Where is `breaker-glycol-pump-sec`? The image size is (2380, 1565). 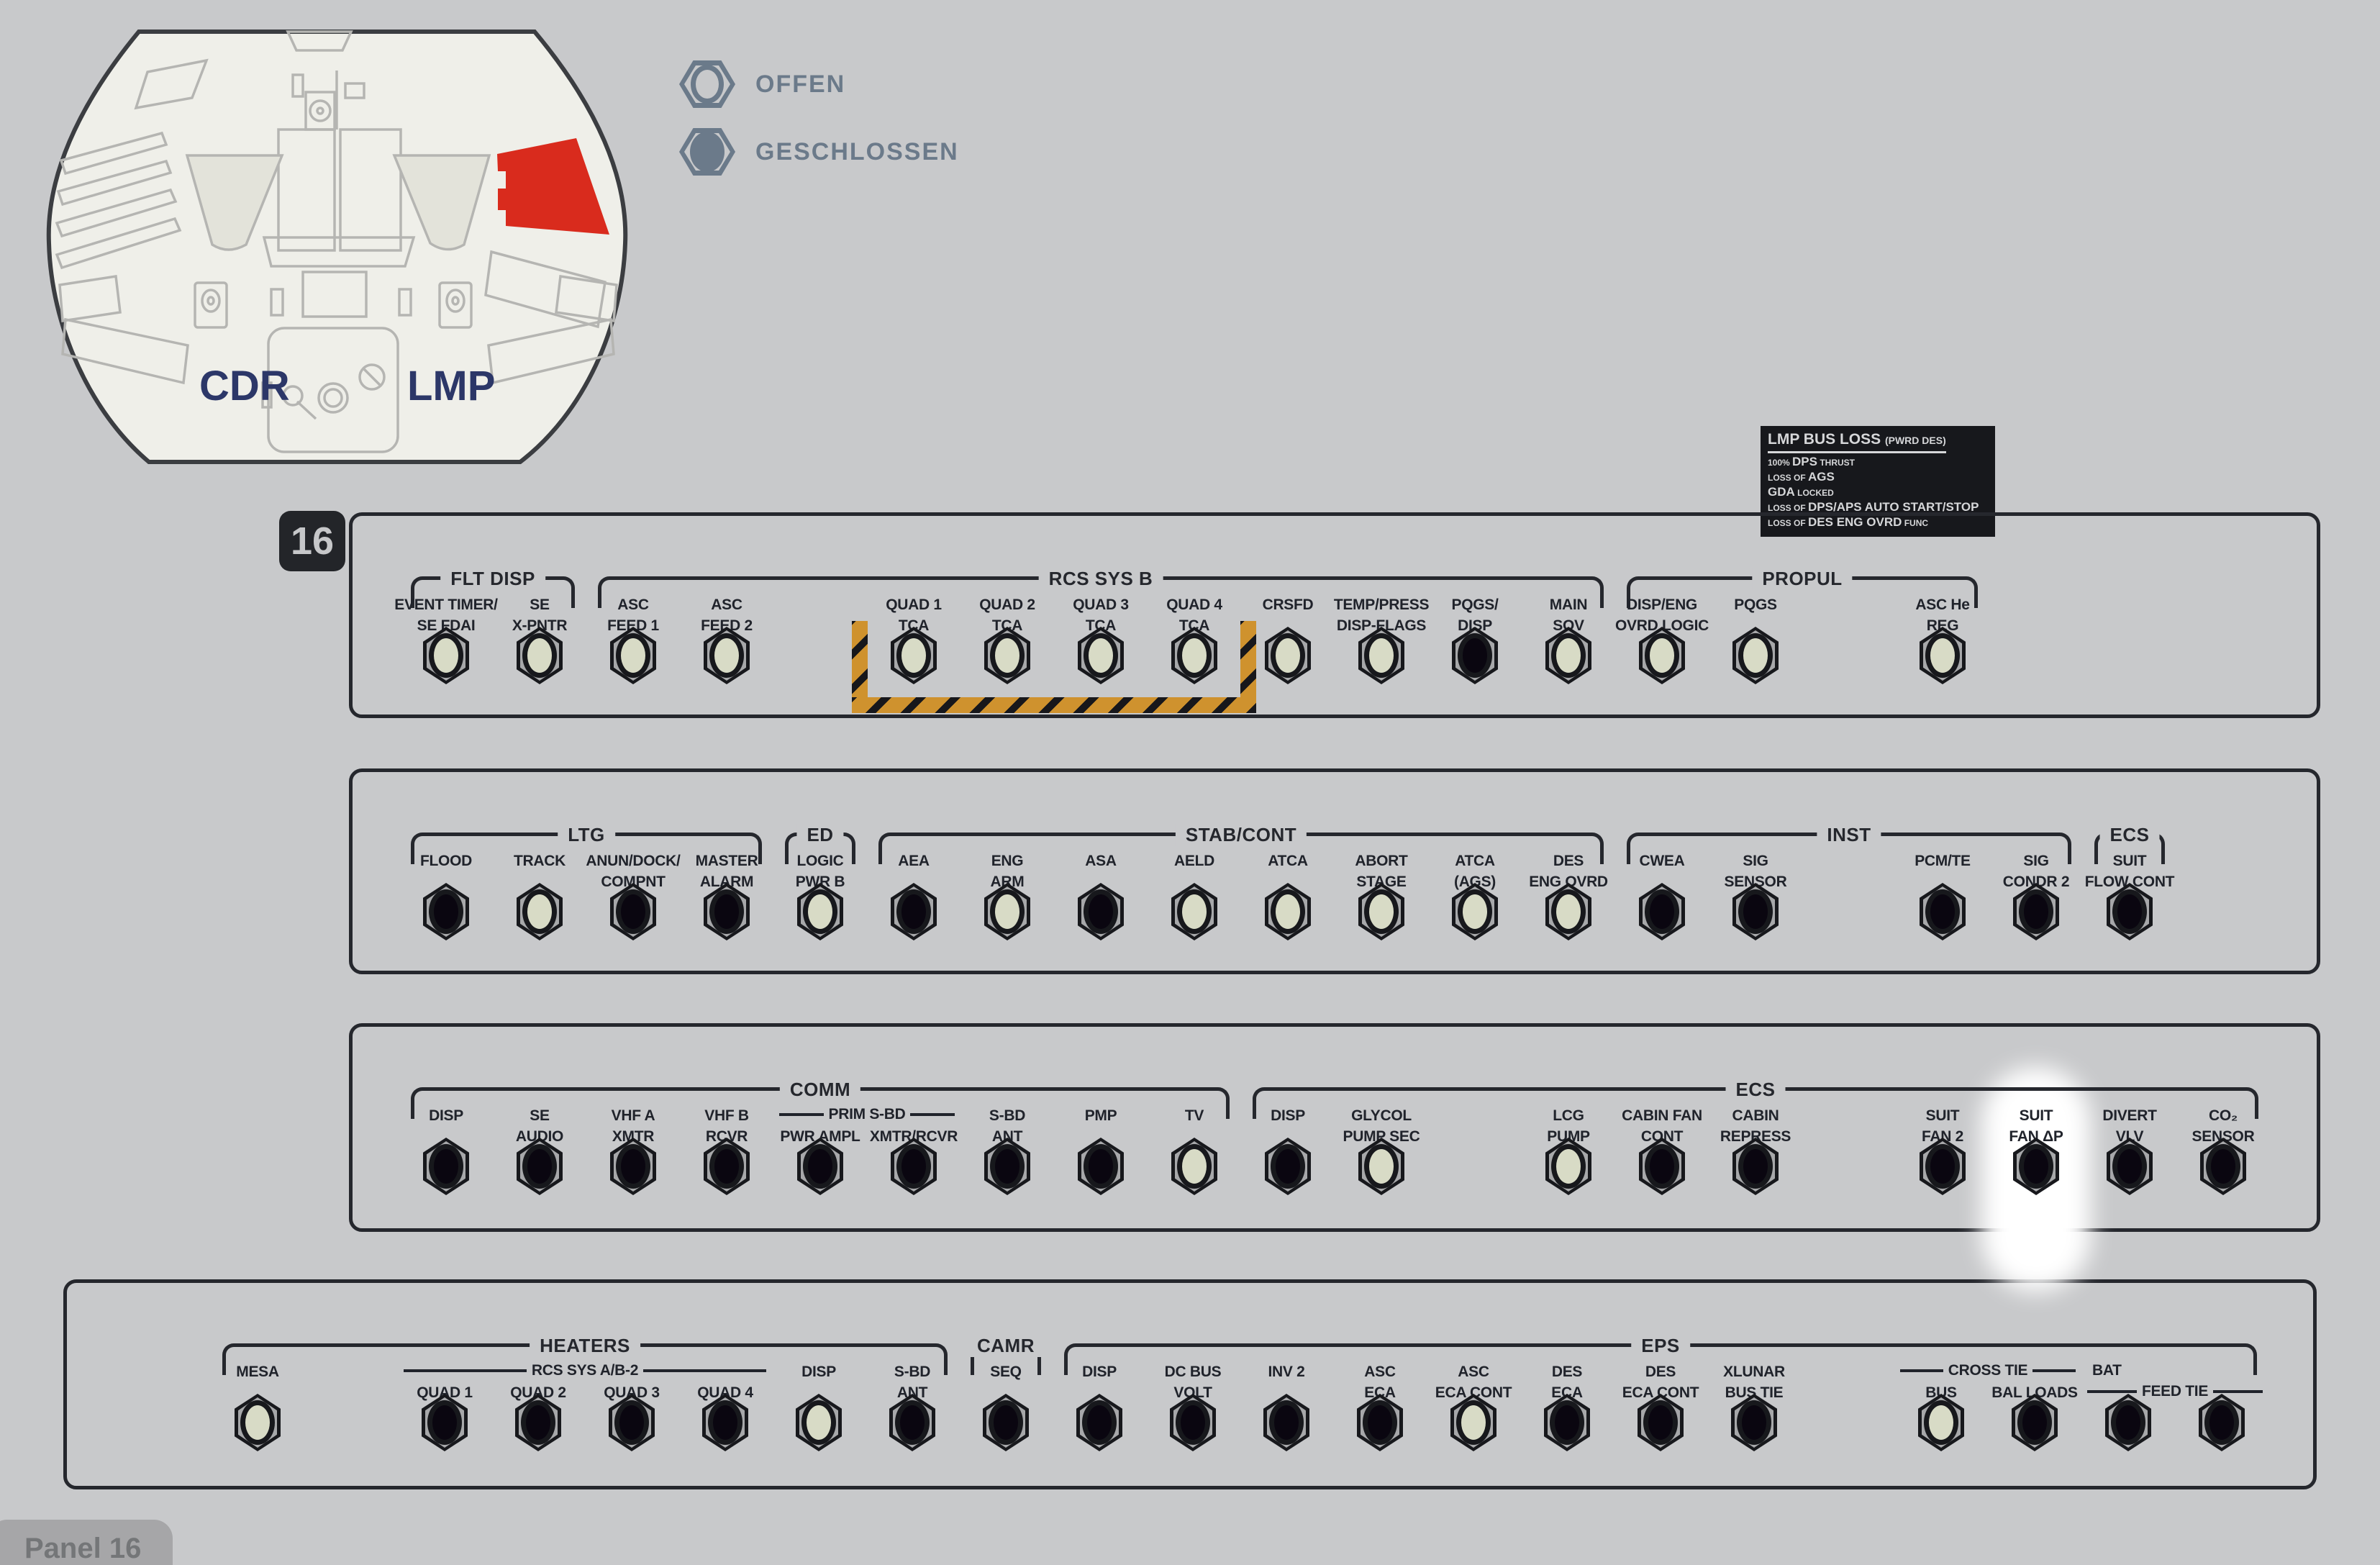 breaker-glycol-pump-sec is located at coordinates (1381, 1166).